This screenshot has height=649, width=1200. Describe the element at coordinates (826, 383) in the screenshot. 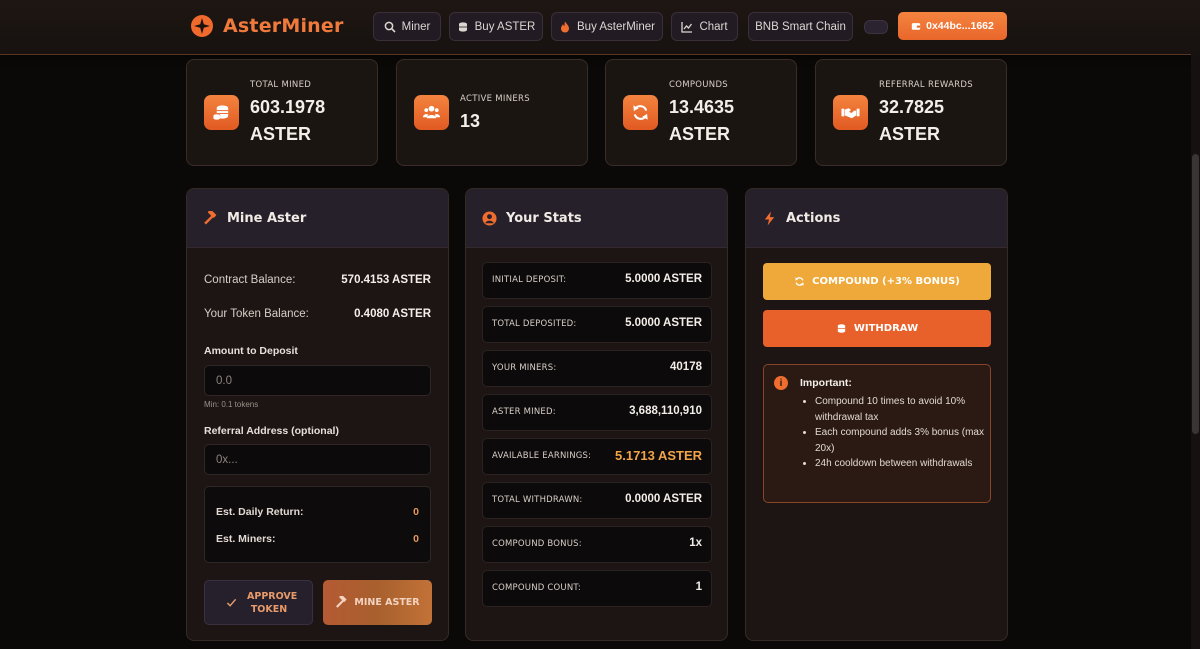

I see `notice-title: Important:` at that location.